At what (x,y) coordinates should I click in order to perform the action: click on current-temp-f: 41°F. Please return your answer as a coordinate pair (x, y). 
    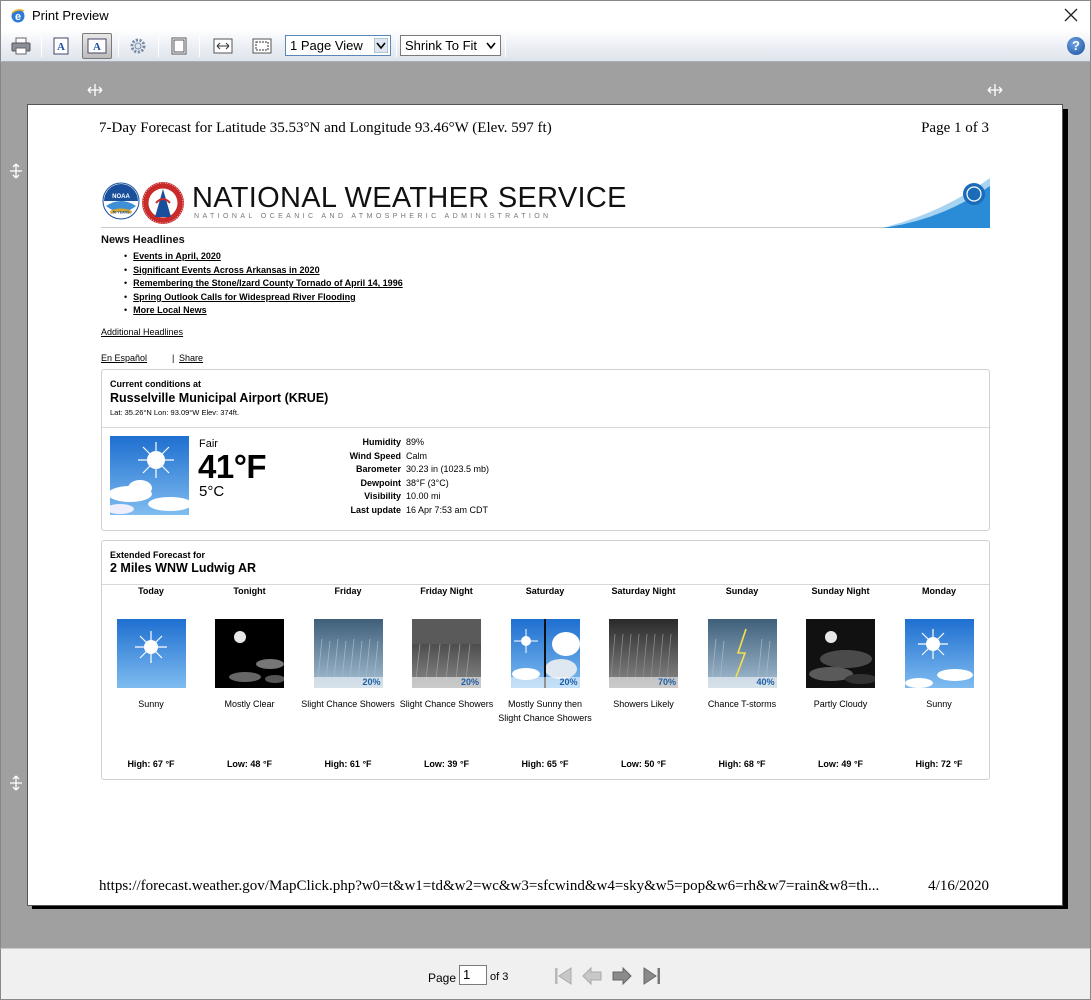
    Looking at the image, I should click on (232, 466).